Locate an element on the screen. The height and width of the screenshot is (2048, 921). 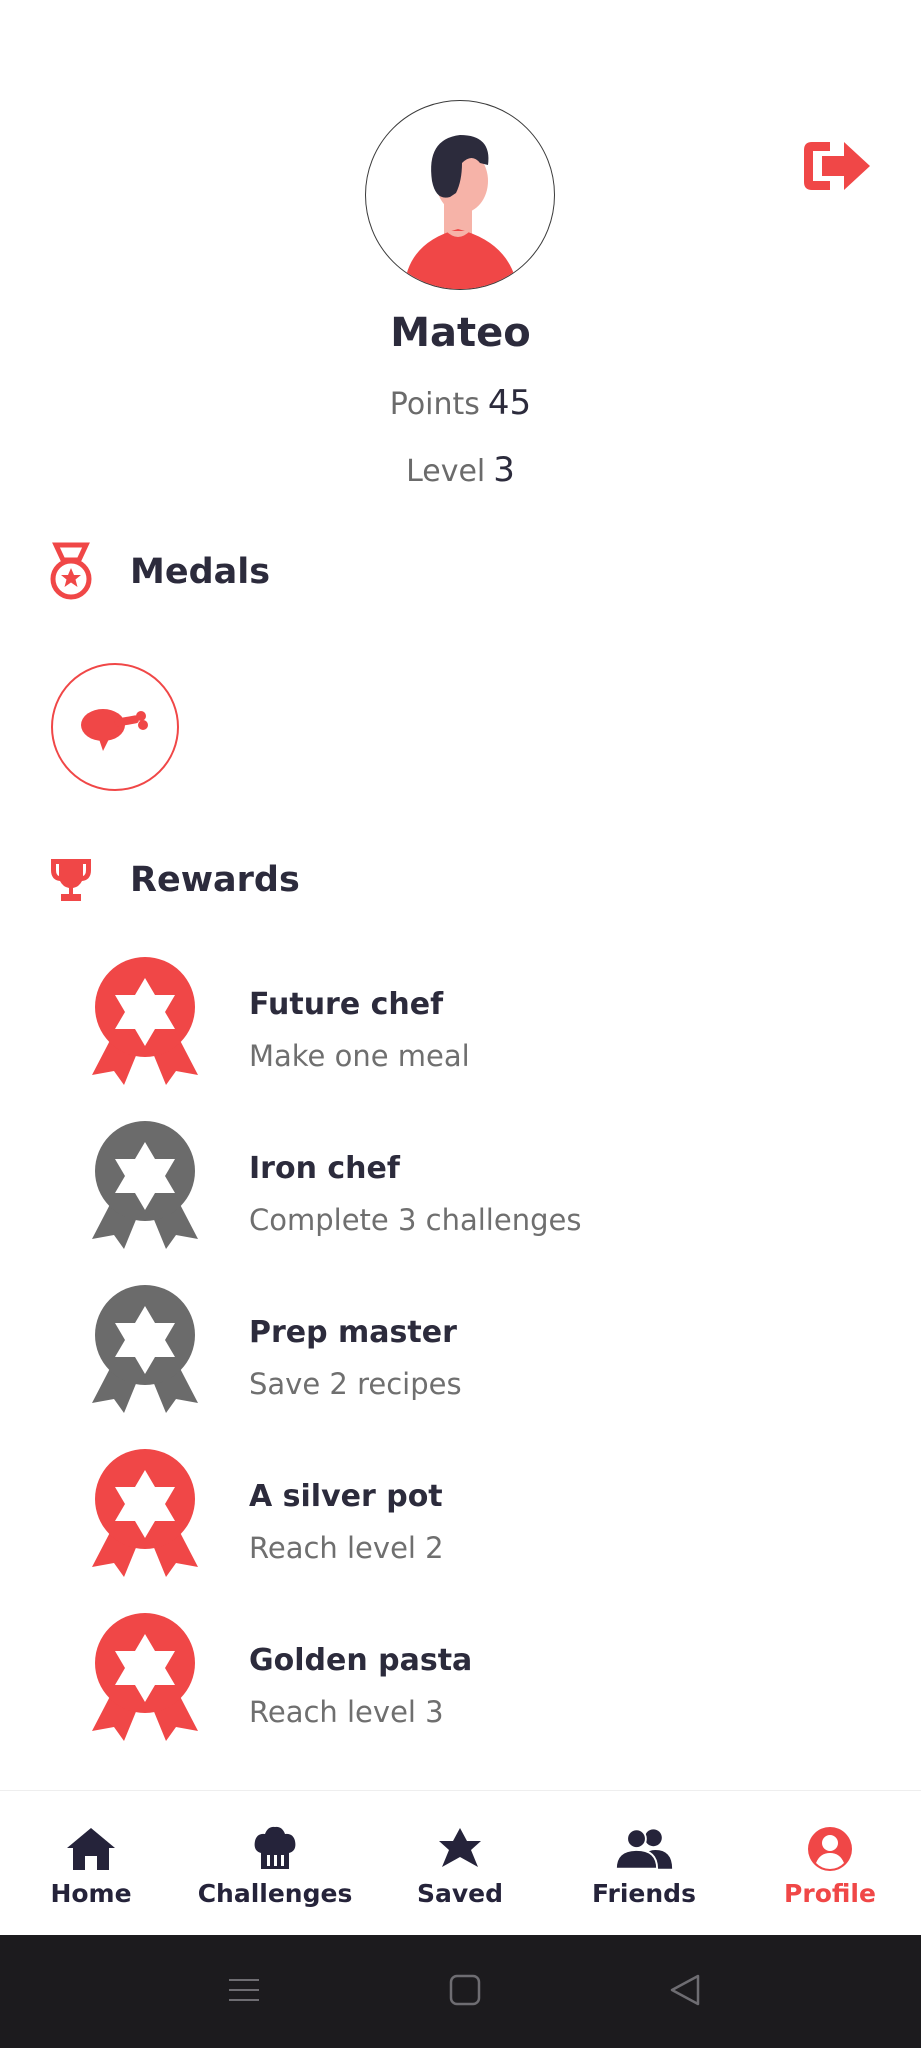
reward-description: Reach level 3 is located at coordinates (346, 1712).